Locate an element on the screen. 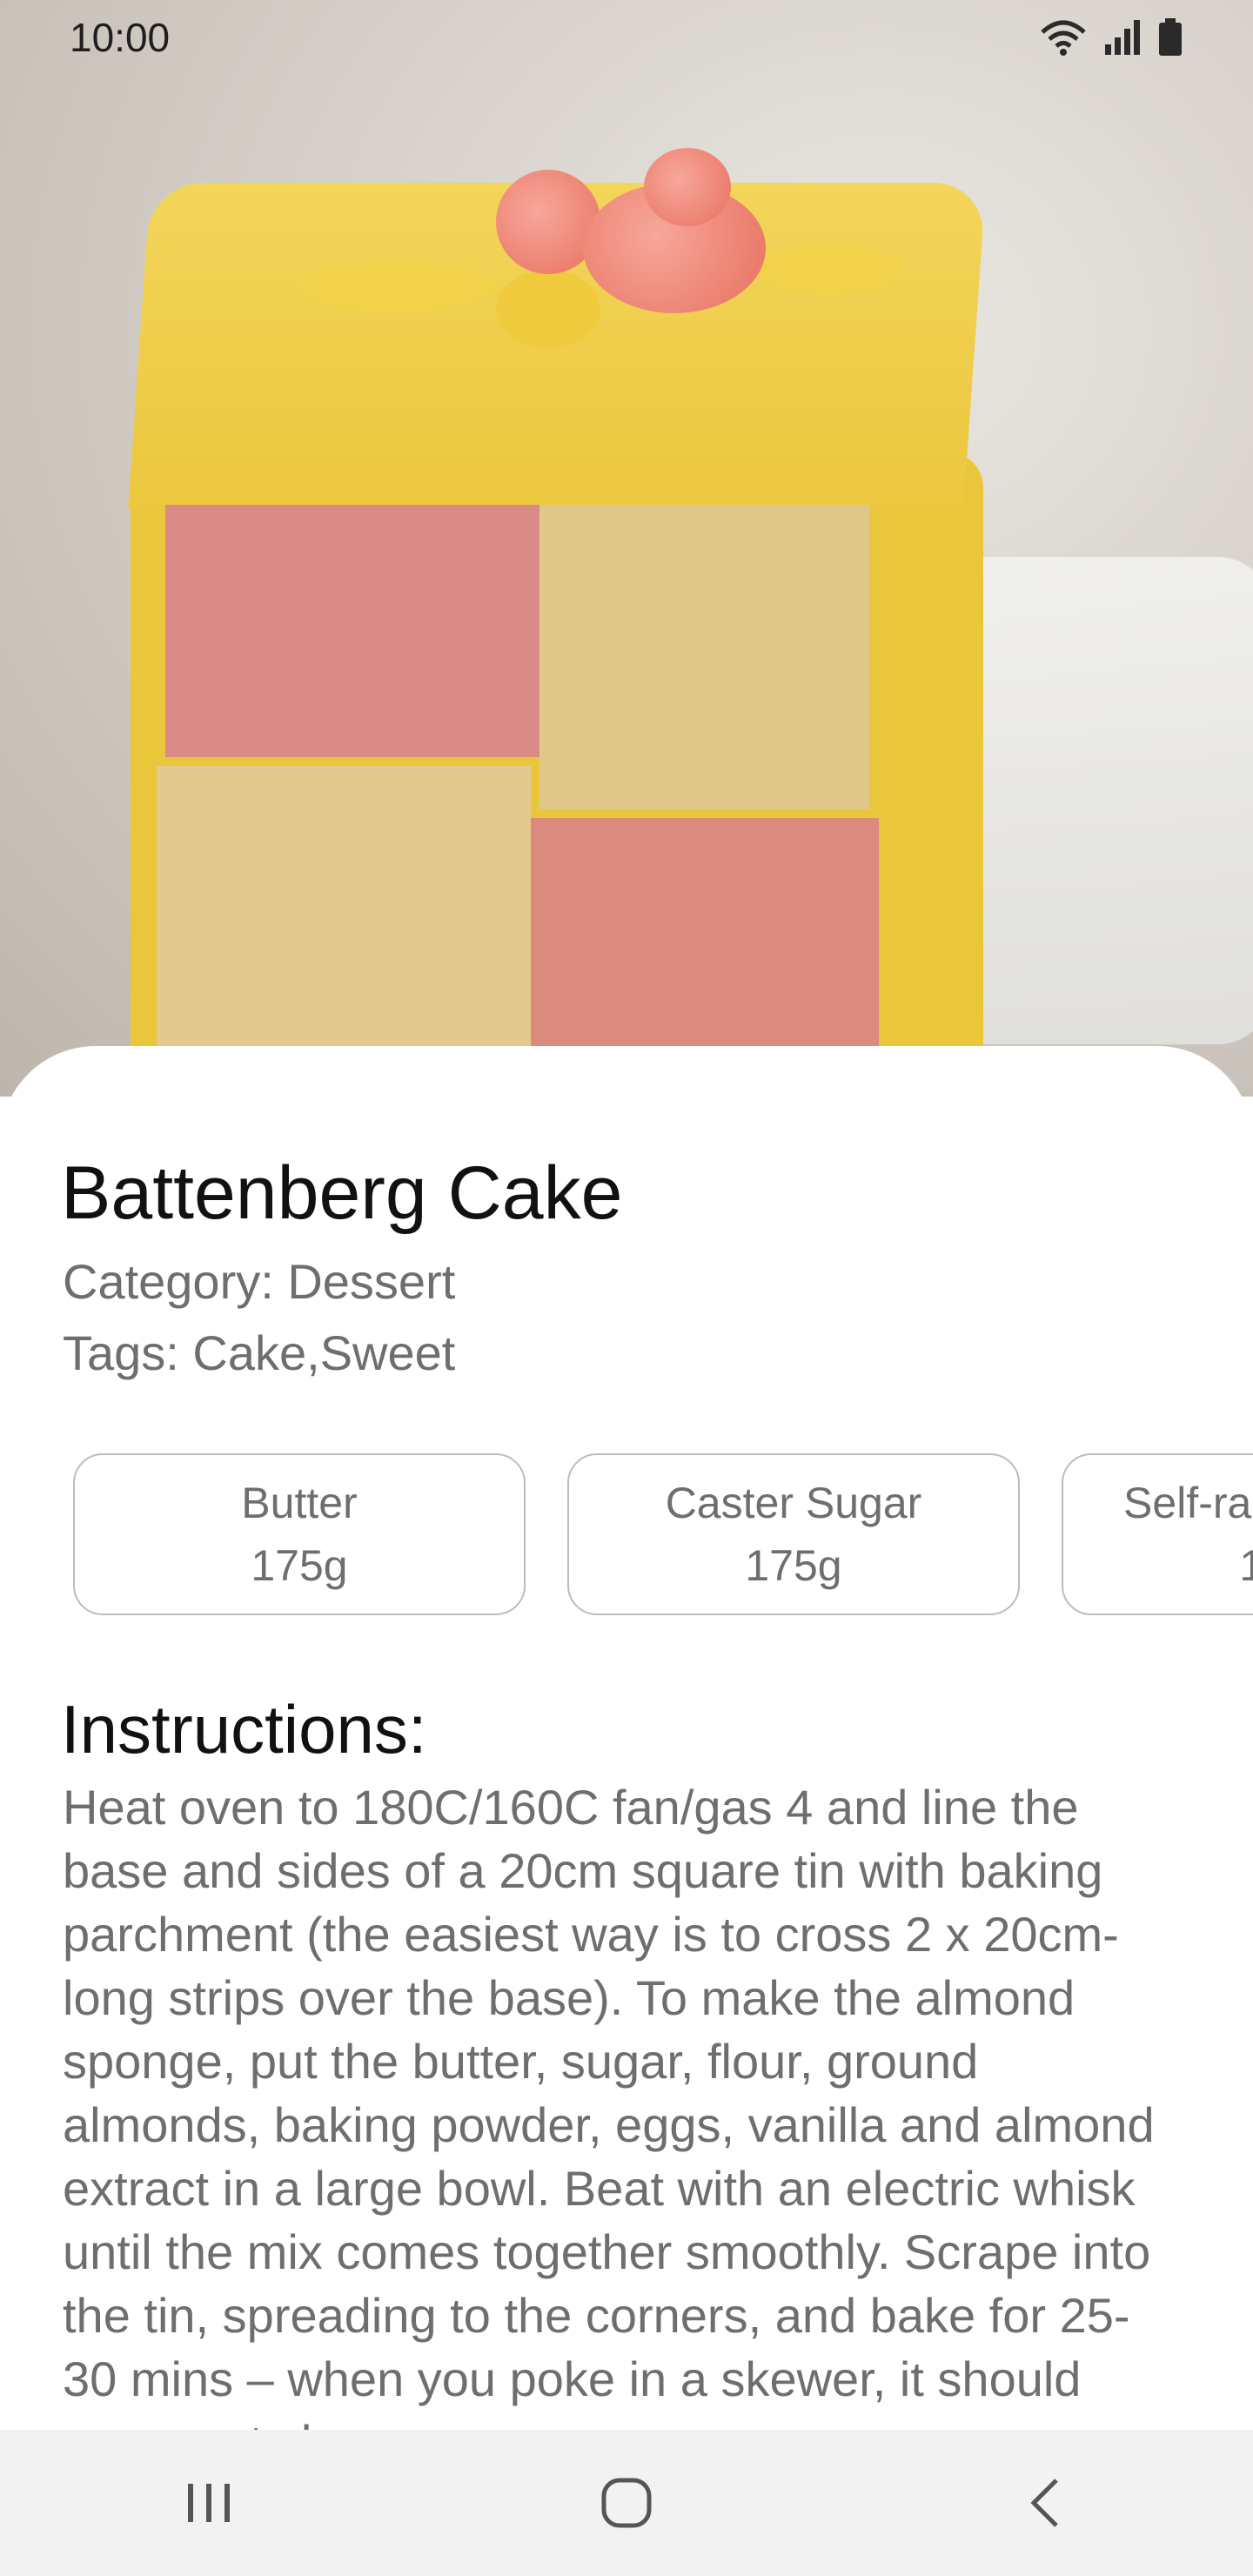  marzipan-rose is located at coordinates (687, 187).